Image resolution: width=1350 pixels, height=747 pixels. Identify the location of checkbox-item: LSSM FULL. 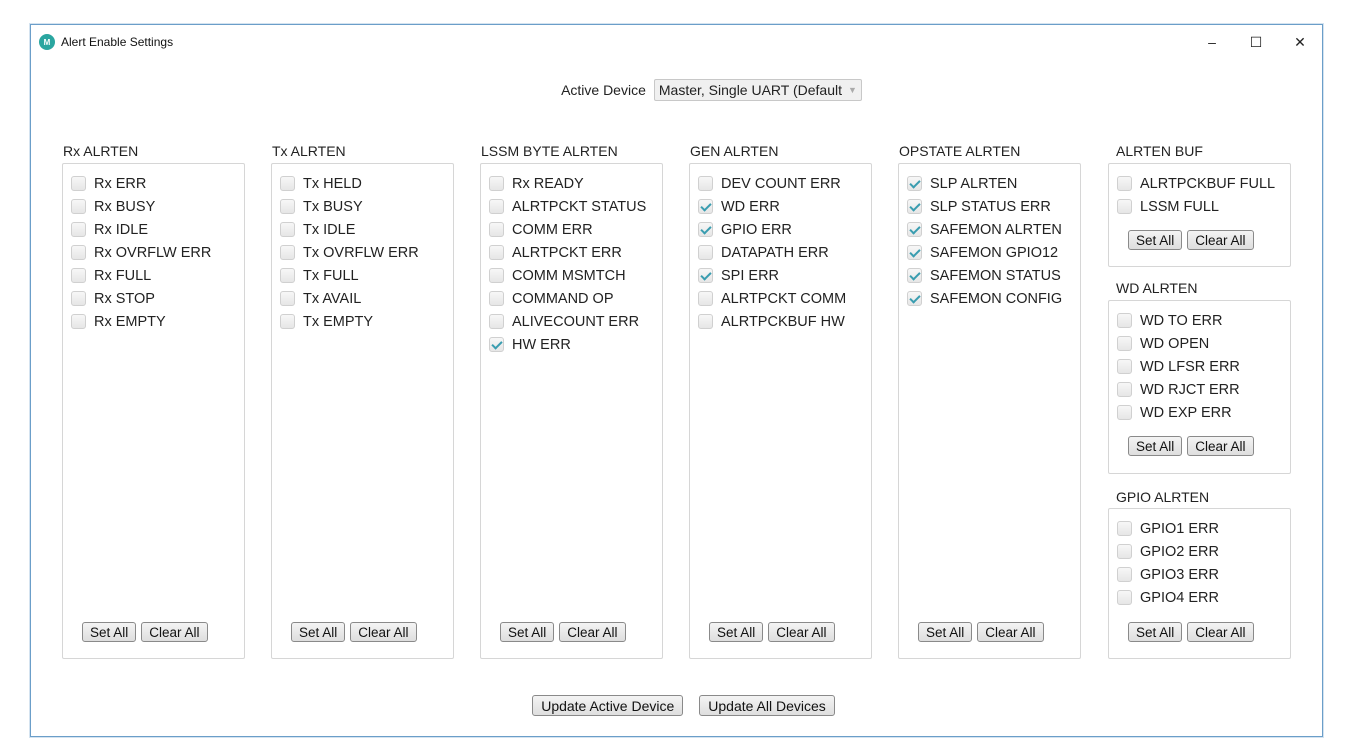
(1196, 206).